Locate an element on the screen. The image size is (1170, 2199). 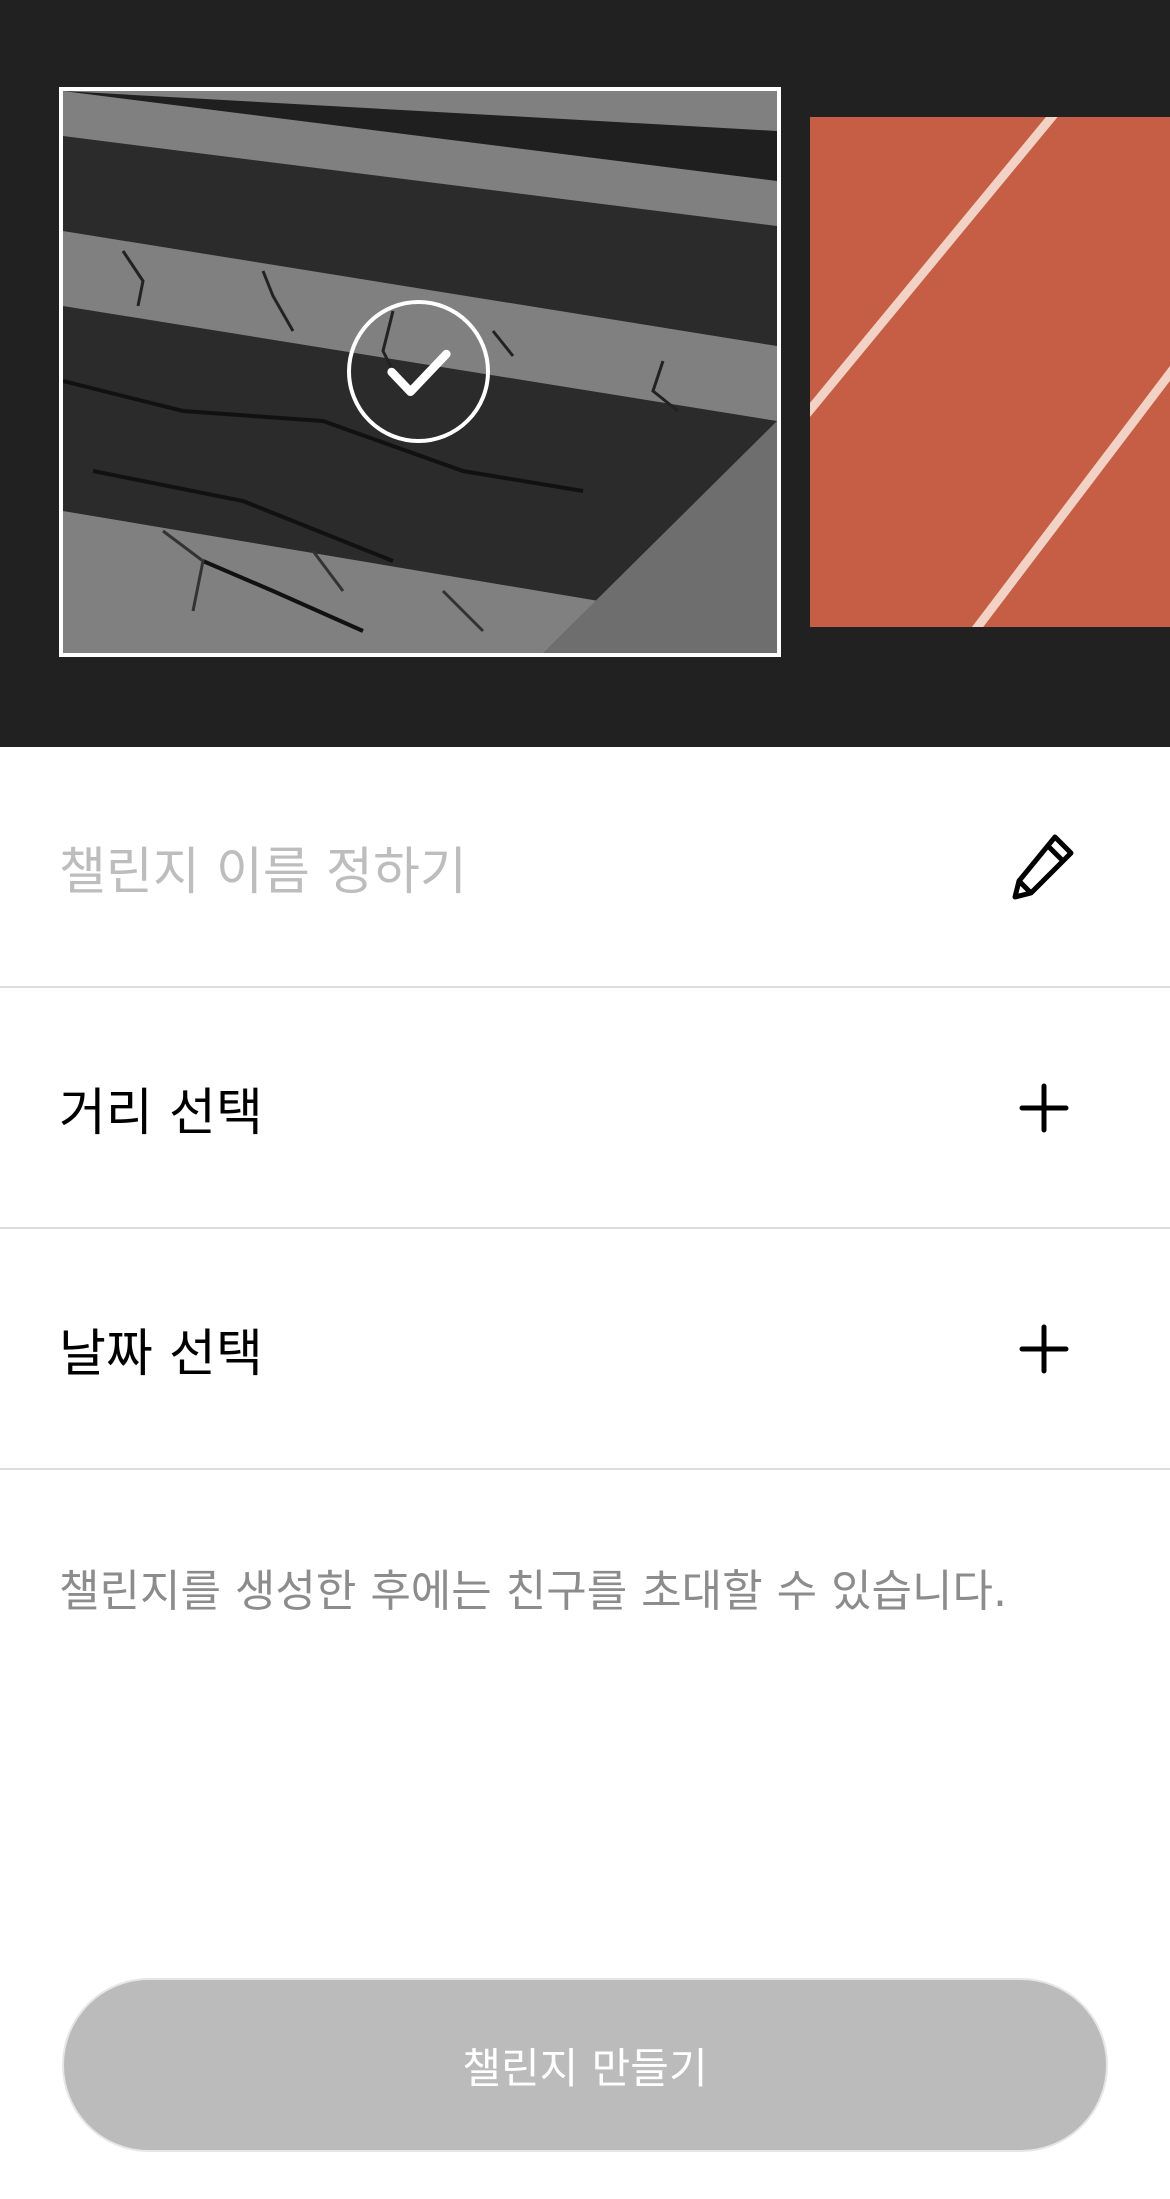
pencil-icon is located at coordinates (1045, 867).